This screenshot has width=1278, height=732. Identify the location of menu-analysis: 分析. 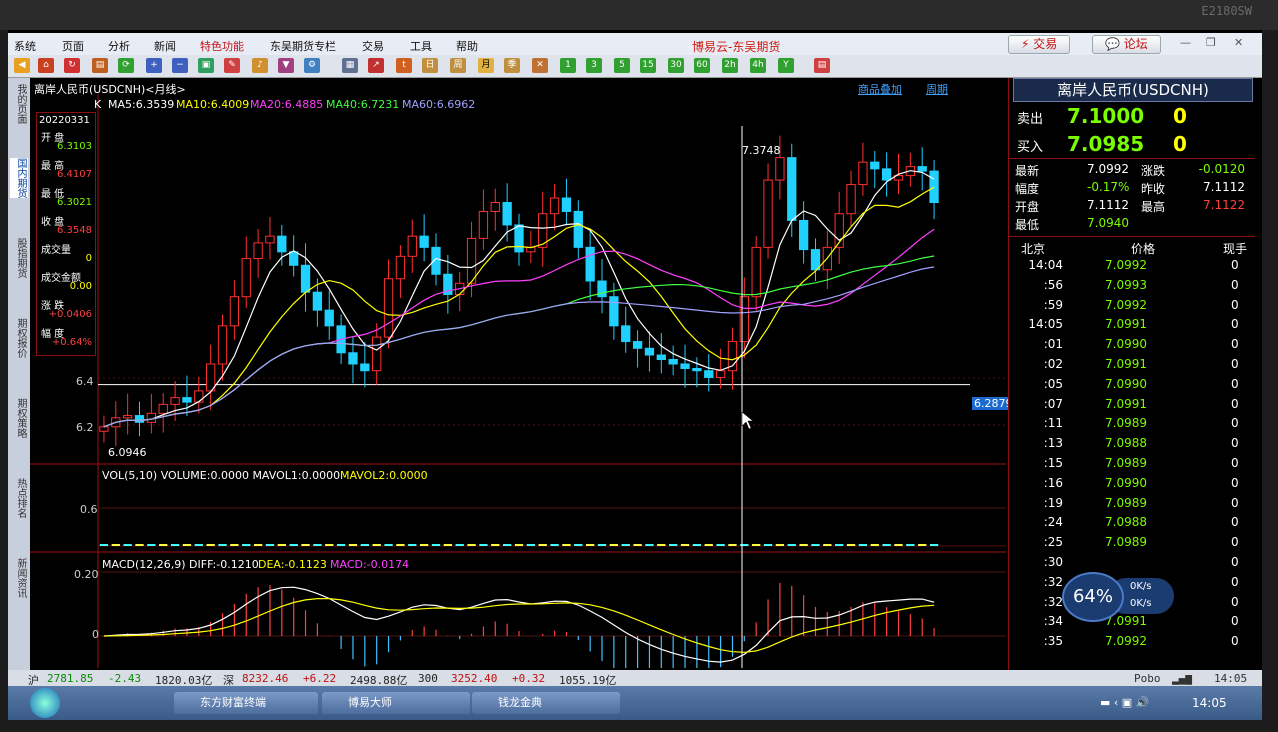
(119, 46).